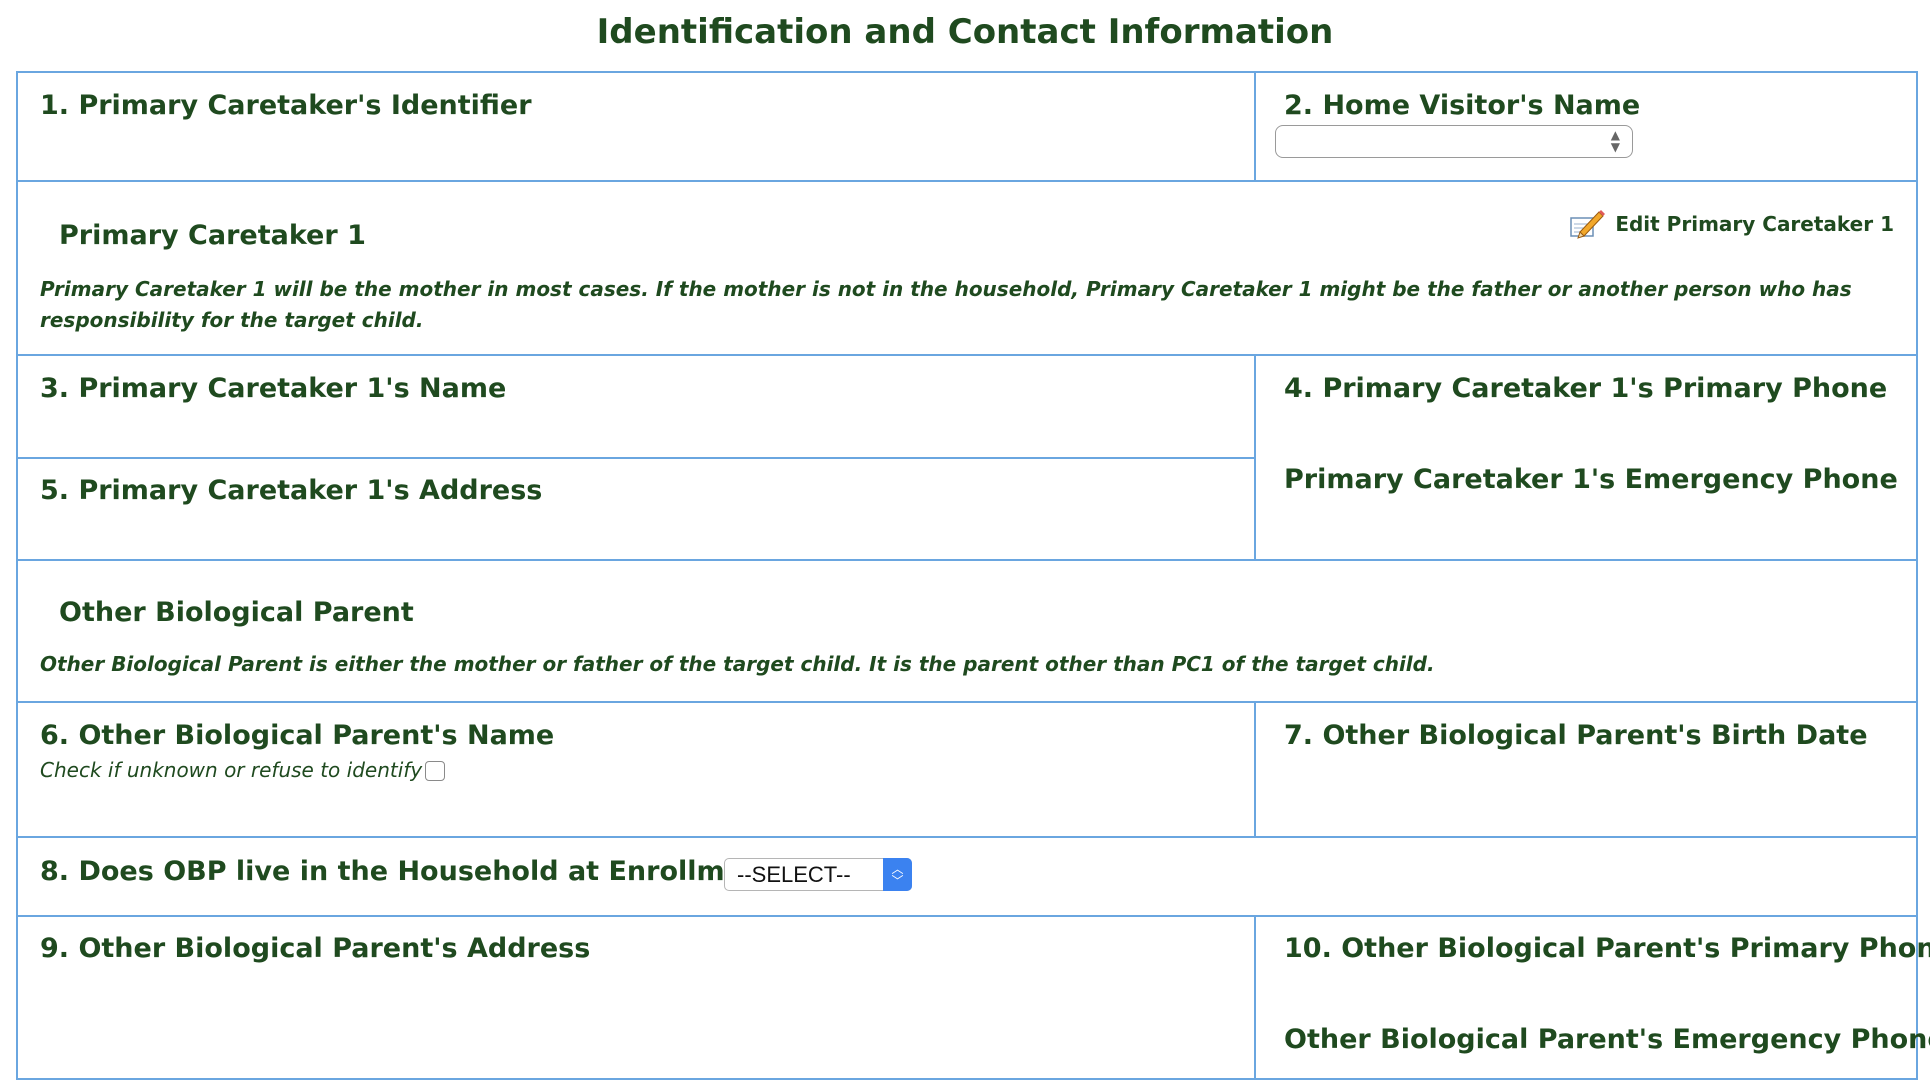 Image resolution: width=1930 pixels, height=1090 pixels. What do you see at coordinates (1588, 224) in the screenshot?
I see `edit-pencil-icon` at bounding box center [1588, 224].